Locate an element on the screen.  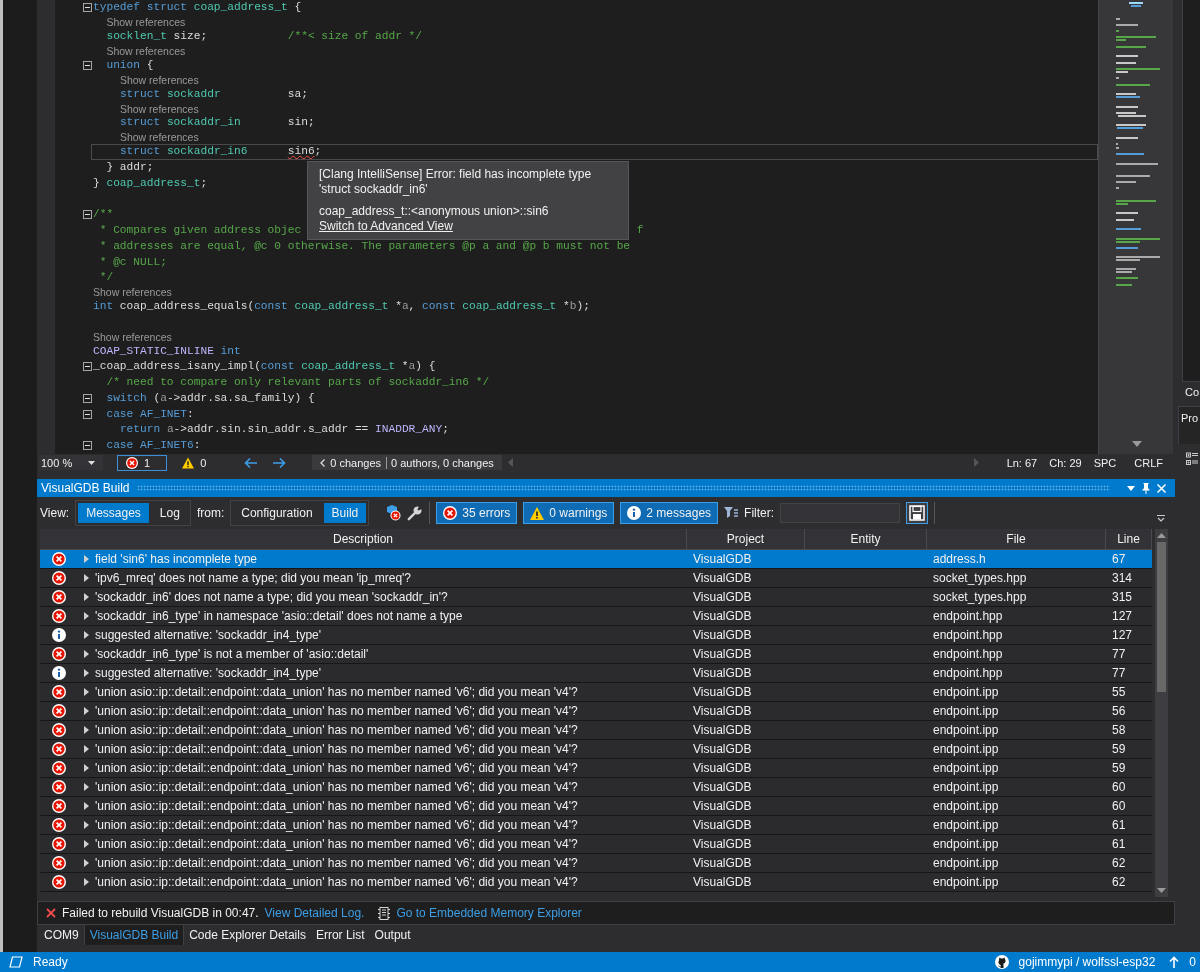
line-number: 62 is located at coordinates (1119, 882).